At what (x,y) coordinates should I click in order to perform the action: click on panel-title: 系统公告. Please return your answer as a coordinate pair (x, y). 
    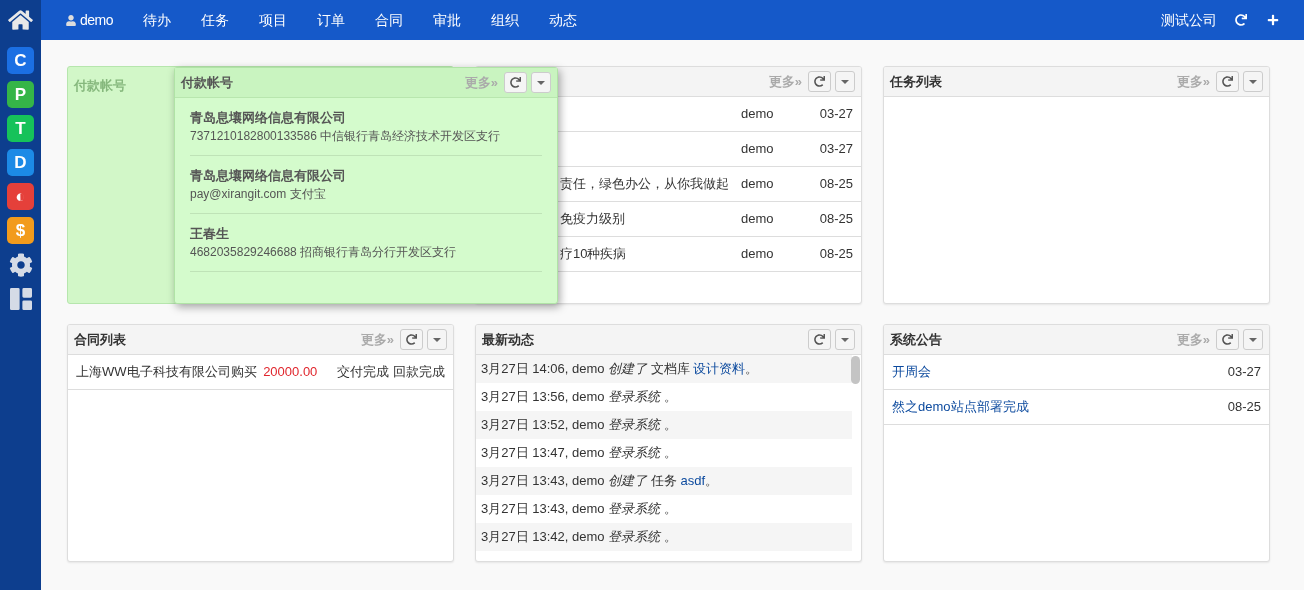
    Looking at the image, I should click on (916, 339).